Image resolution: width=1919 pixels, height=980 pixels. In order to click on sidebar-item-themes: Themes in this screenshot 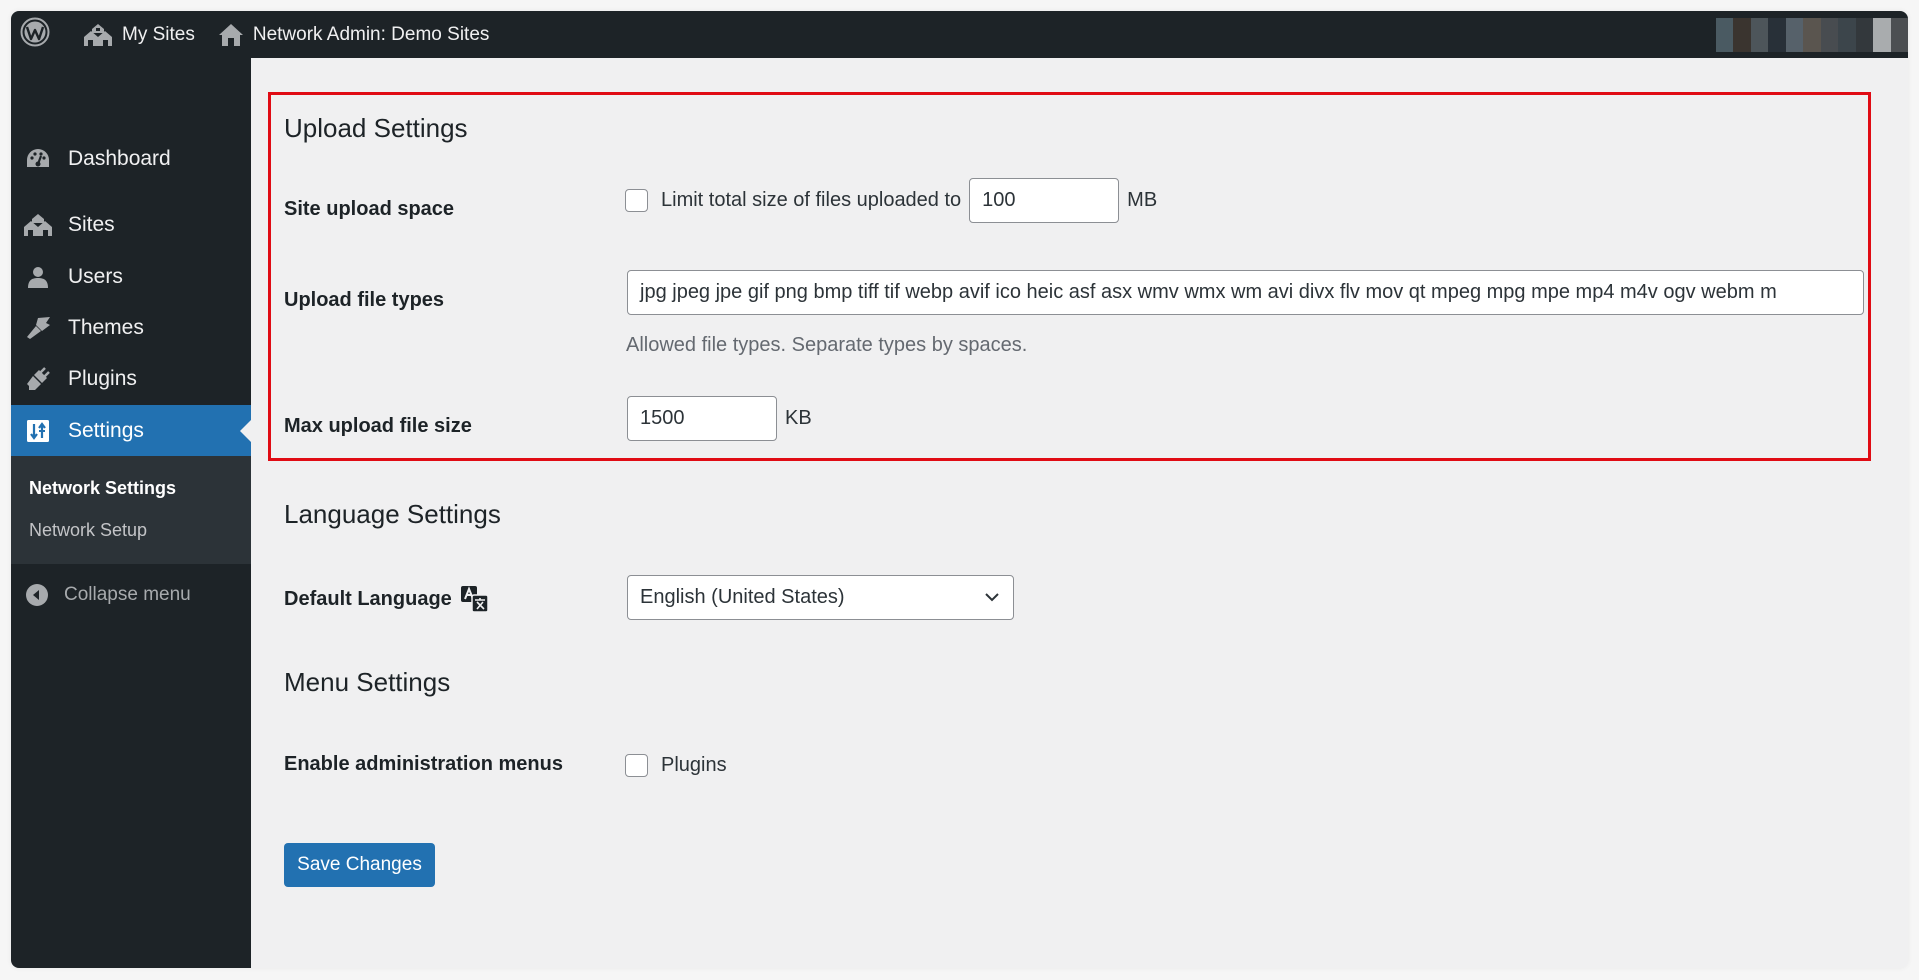, I will do `click(131, 328)`.